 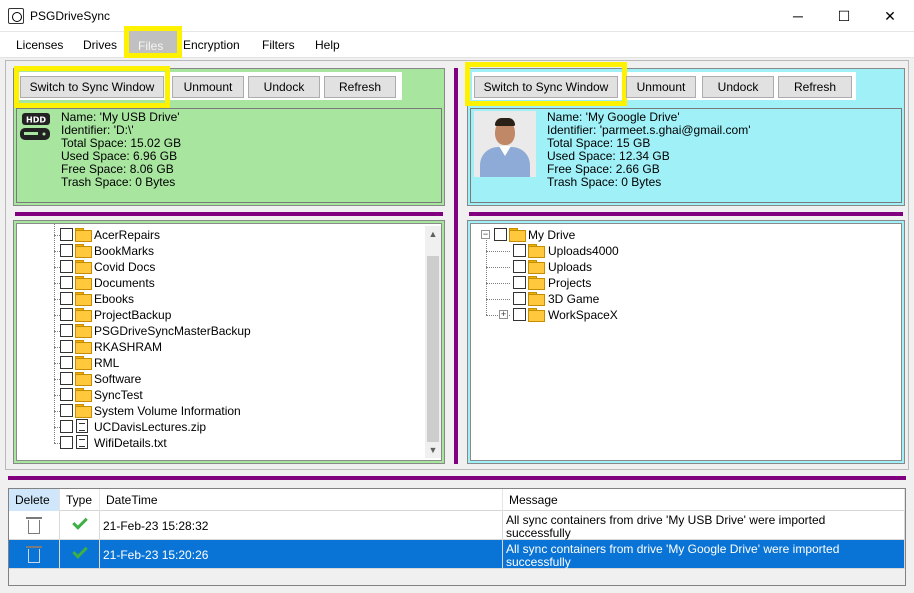 I want to click on tree-row: WifiDetails.txt, so click(x=212, y=443).